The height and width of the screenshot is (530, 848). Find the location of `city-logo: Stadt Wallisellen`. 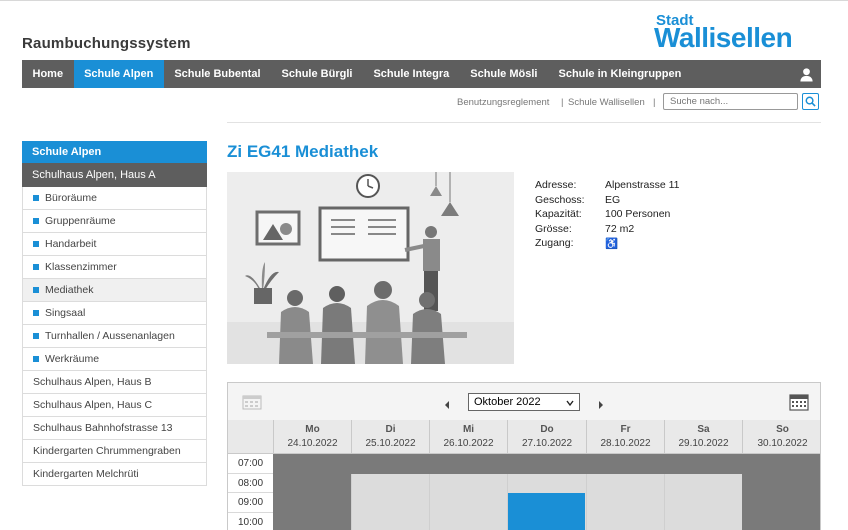

city-logo: Stadt Wallisellen is located at coordinates (738, 32).